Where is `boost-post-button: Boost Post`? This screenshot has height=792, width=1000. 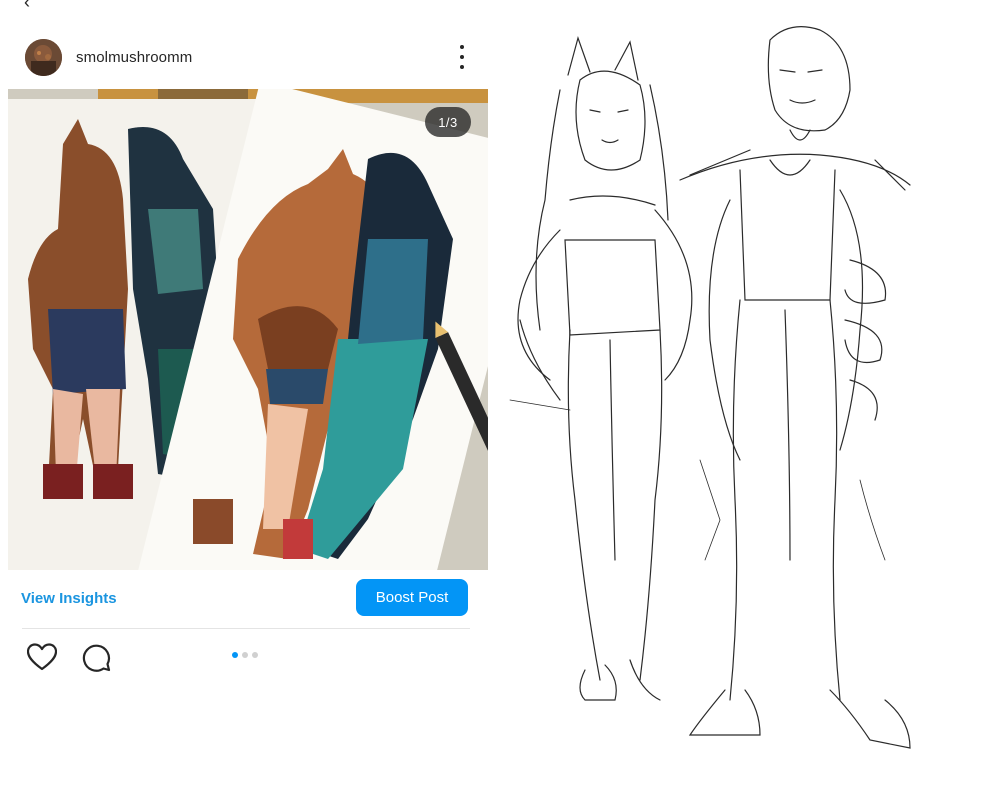
boost-post-button: Boost Post is located at coordinates (412, 597).